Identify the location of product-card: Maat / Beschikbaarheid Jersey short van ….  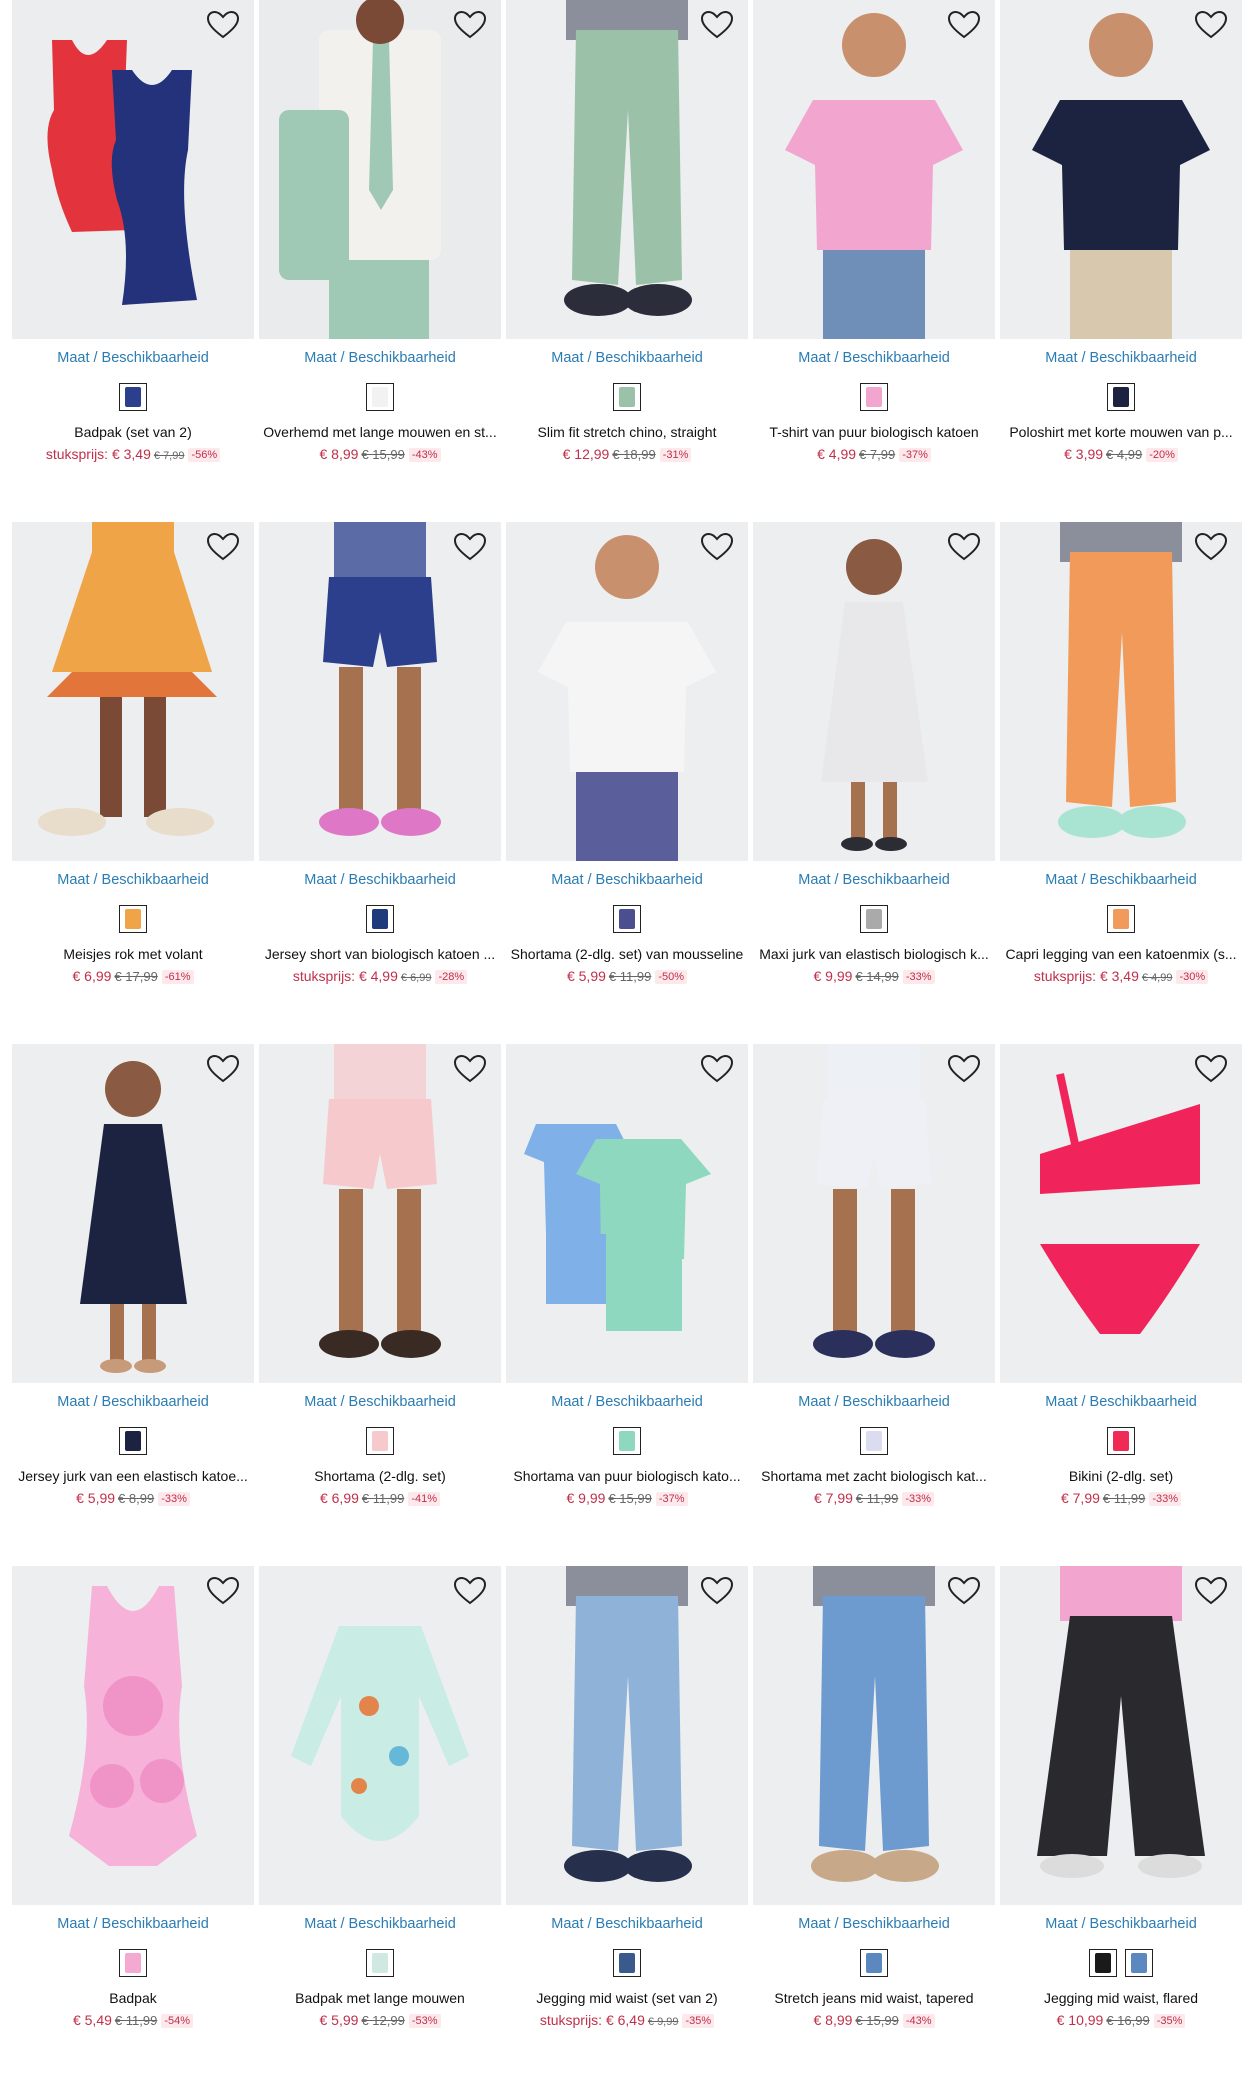
(380, 783).